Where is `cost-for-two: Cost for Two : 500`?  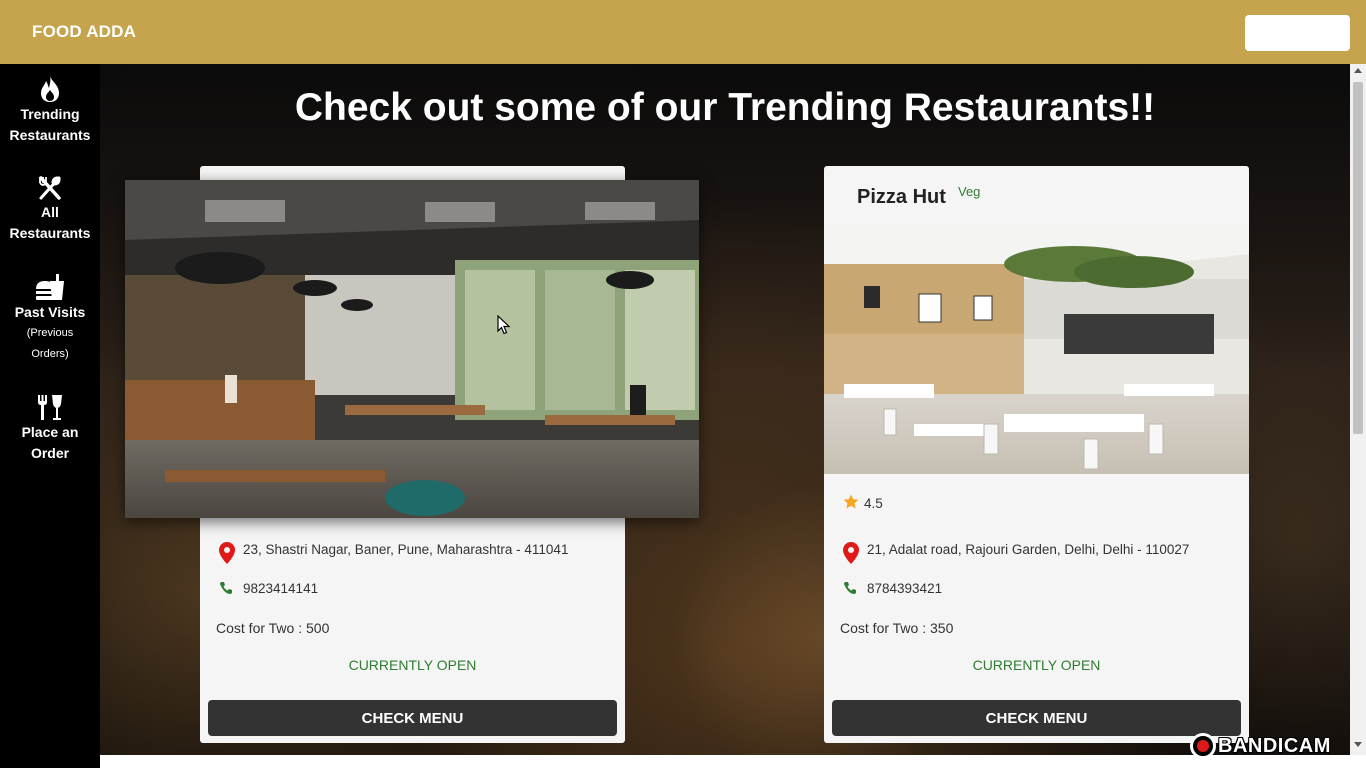 cost-for-two: Cost for Two : 500 is located at coordinates (273, 628).